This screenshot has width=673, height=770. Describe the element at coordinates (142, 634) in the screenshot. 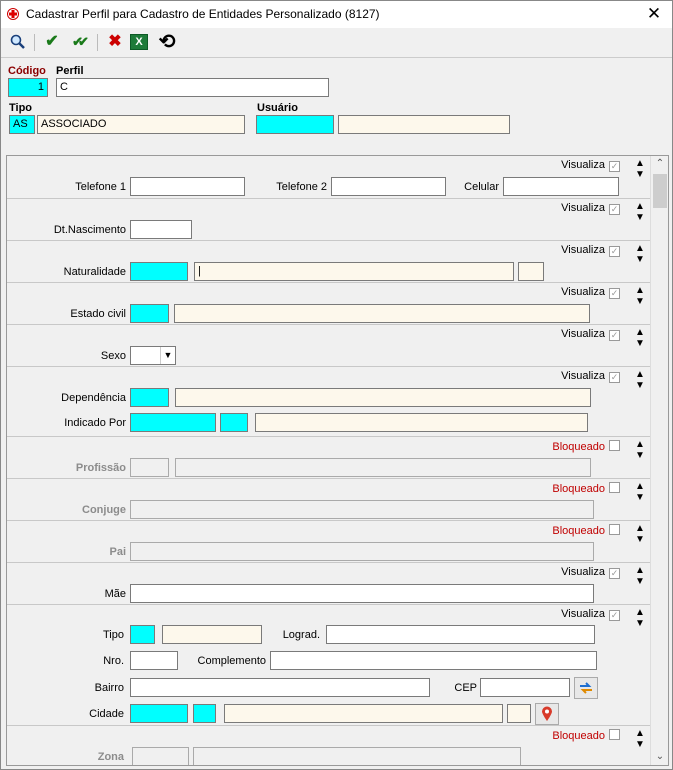

I see `tipo-logradouro-code-field` at that location.